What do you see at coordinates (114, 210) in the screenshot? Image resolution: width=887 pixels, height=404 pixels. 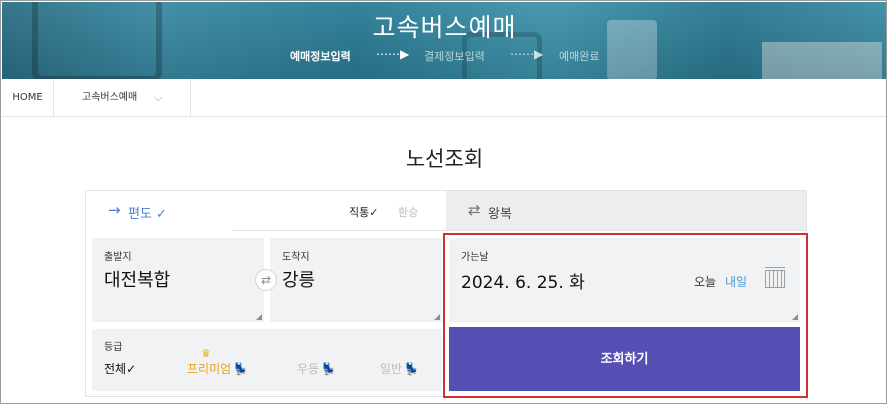 I see `arrow-right-icon: →` at bounding box center [114, 210].